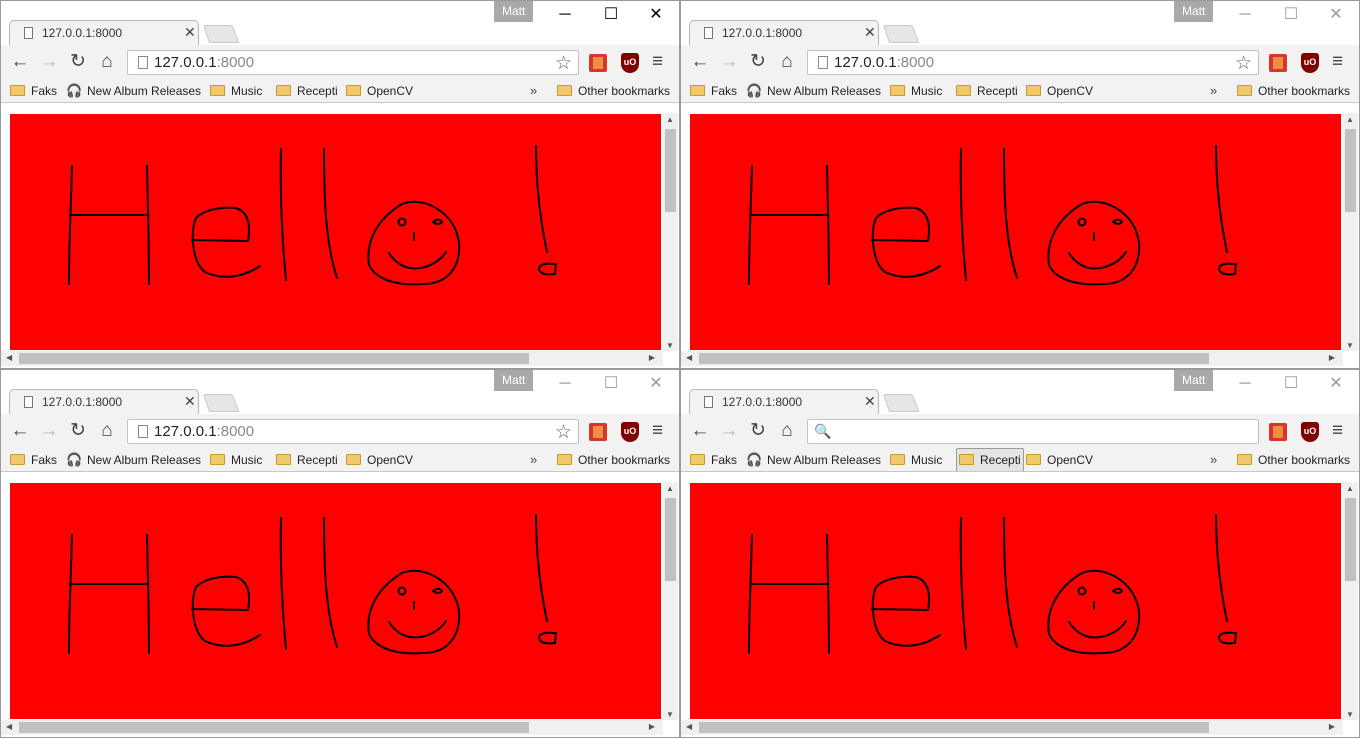 Image resolution: width=1360 pixels, height=739 pixels. What do you see at coordinates (870, 32) in the screenshot?
I see `tab-close-icon: ✕` at bounding box center [870, 32].